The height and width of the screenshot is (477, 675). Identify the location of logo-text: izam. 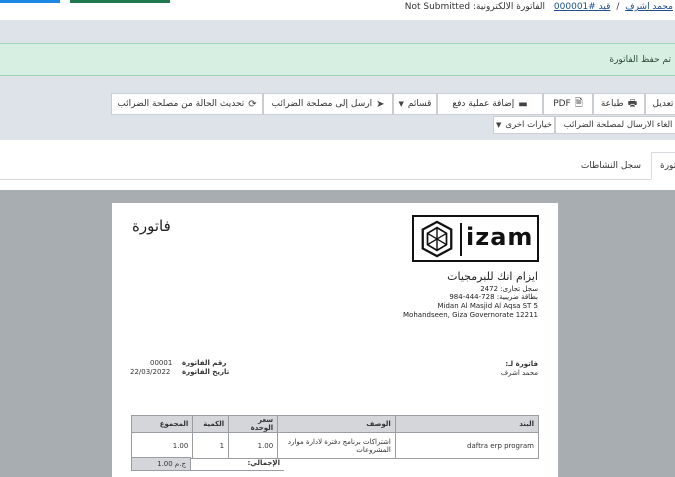
(500, 237).